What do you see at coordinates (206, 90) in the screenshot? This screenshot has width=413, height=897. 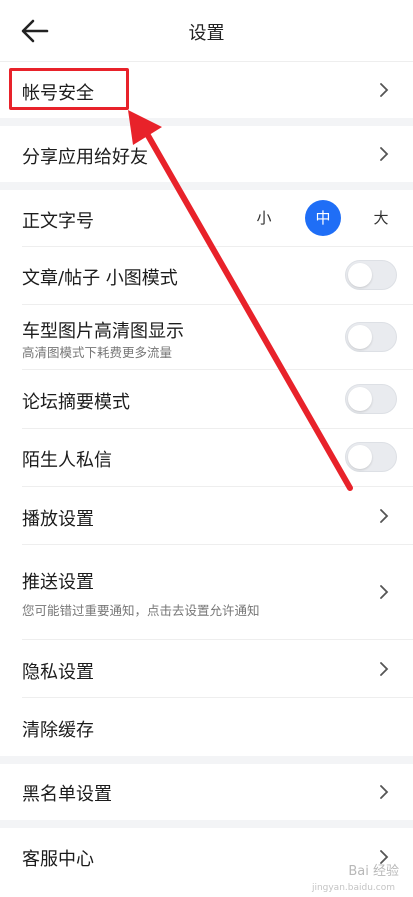 I see `account-security-row: 帐号安全` at bounding box center [206, 90].